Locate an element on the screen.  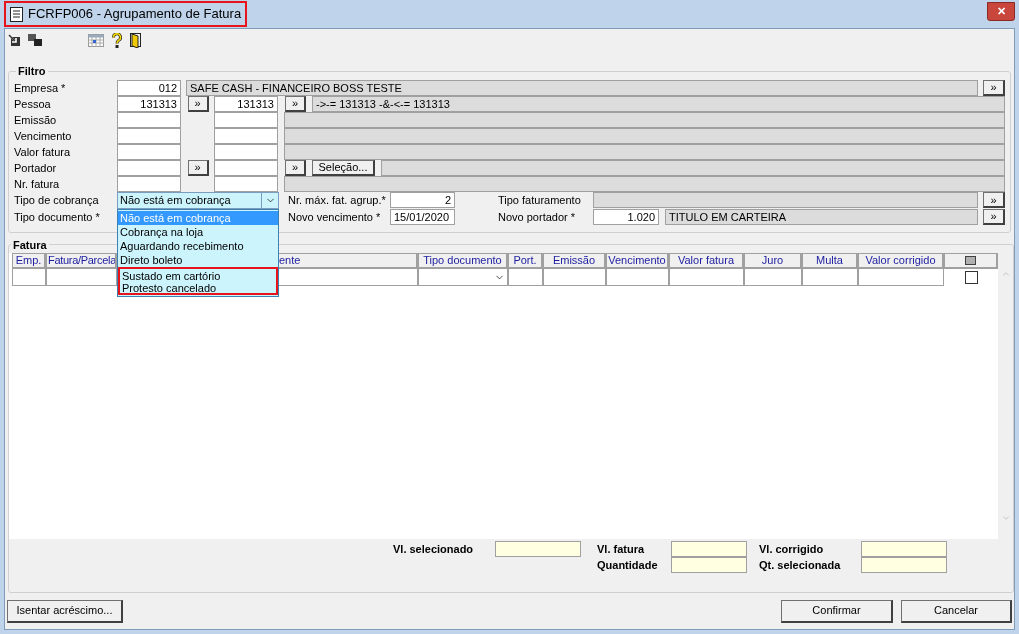
field-label: Valor fatura is located at coordinates (43, 152).